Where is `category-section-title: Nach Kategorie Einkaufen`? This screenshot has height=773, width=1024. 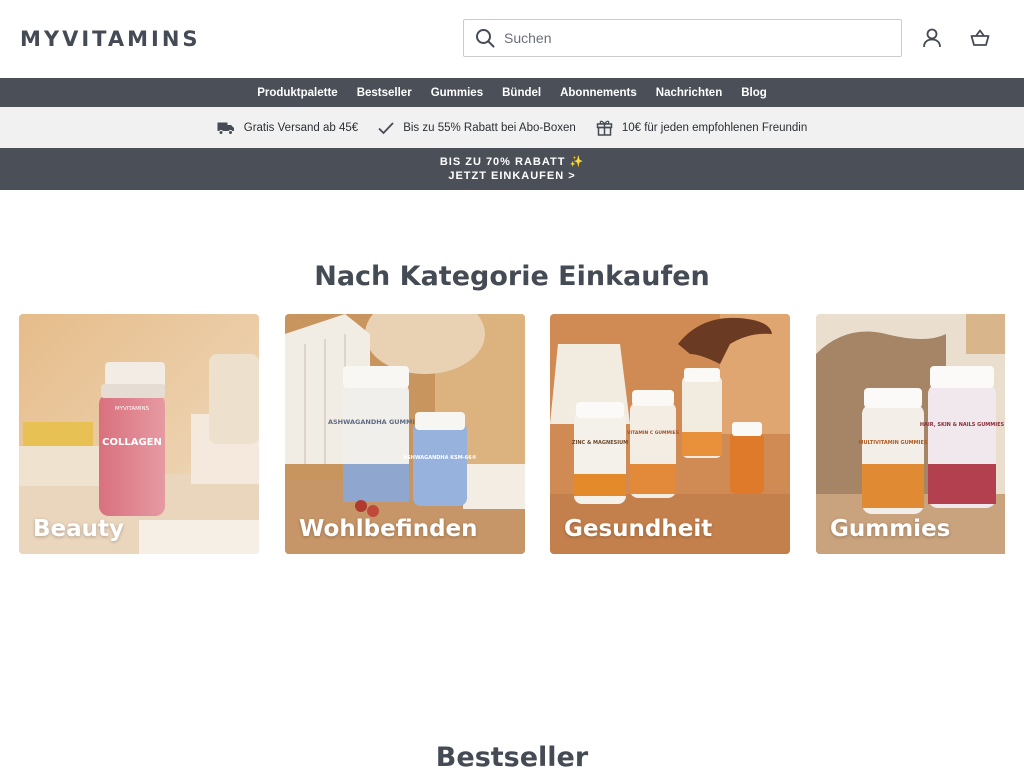 category-section-title: Nach Kategorie Einkaufen is located at coordinates (512, 276).